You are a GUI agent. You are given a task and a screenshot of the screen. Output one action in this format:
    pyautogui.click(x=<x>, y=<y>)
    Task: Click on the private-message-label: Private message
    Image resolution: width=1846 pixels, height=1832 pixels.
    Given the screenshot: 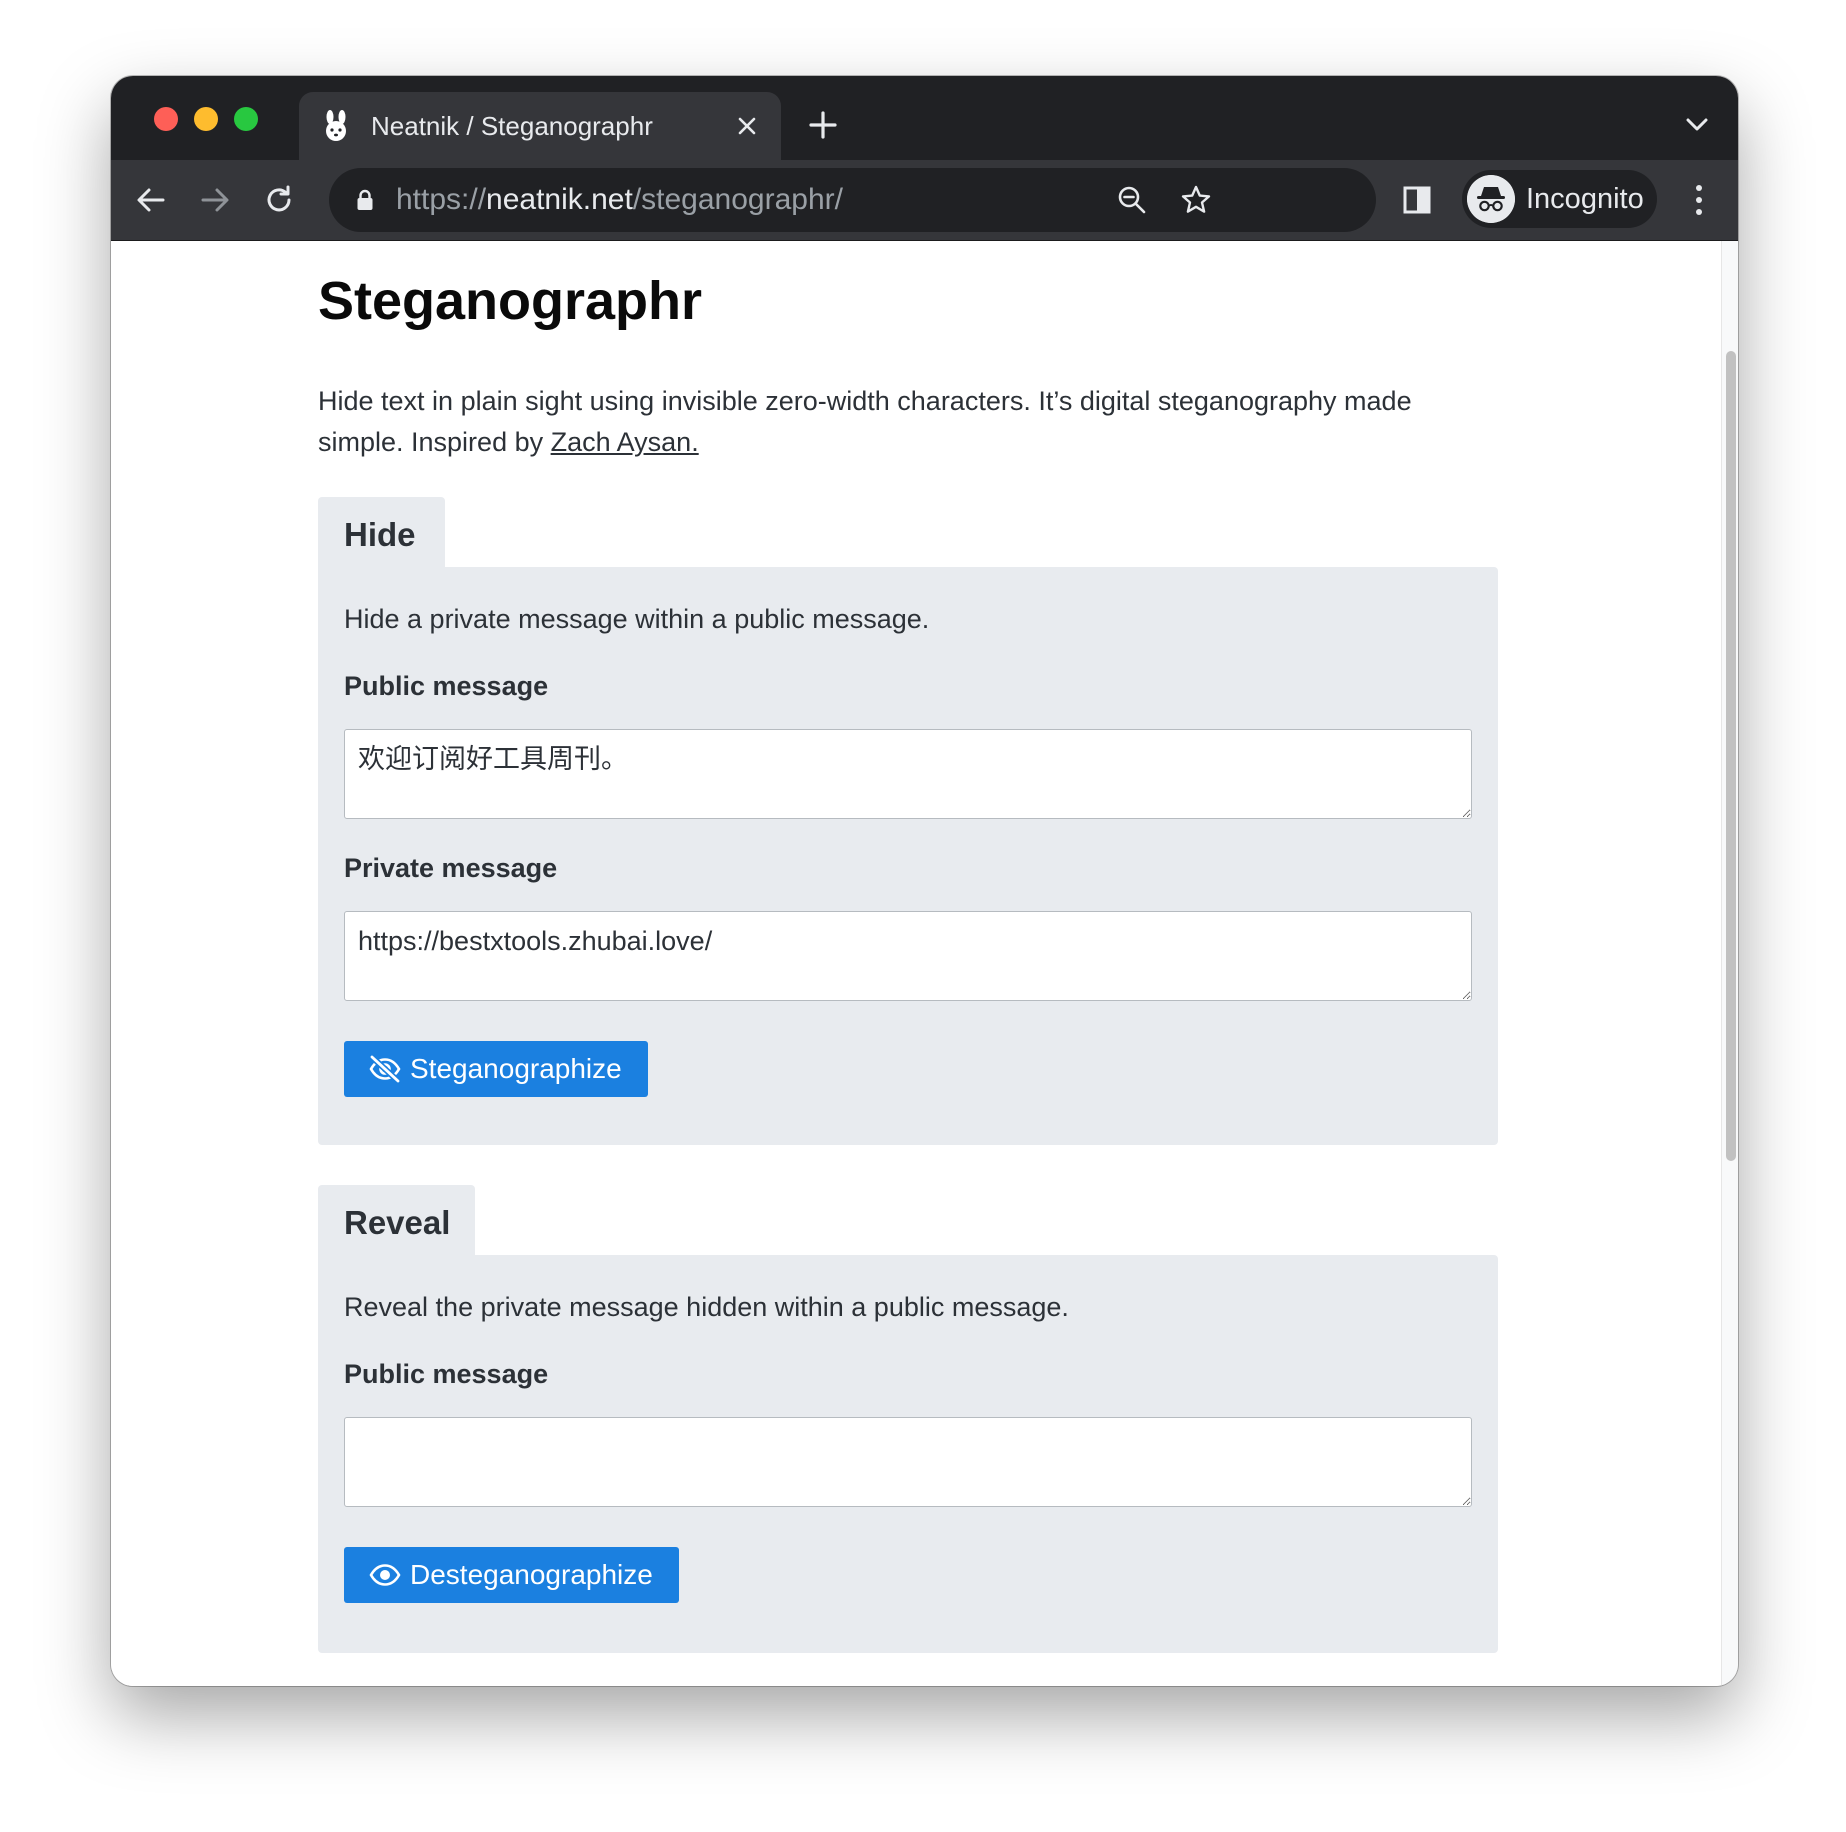 What is the action you would take?
    pyautogui.click(x=451, y=868)
    